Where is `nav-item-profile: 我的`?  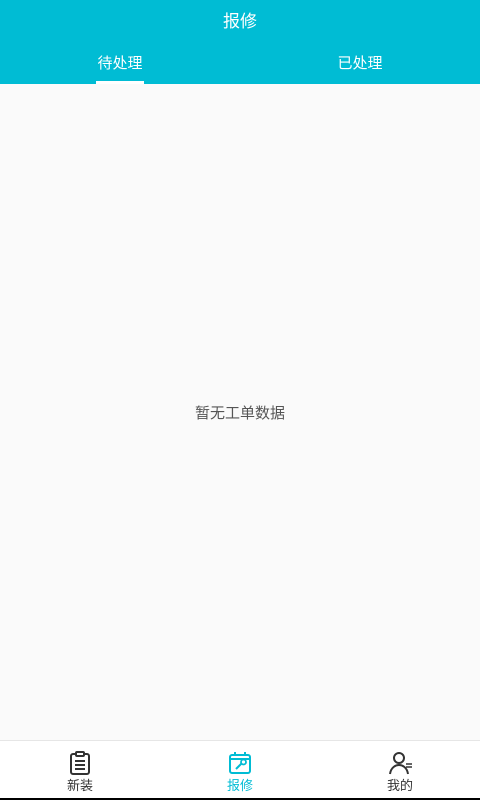
nav-item-profile: 我的 is located at coordinates (400, 769).